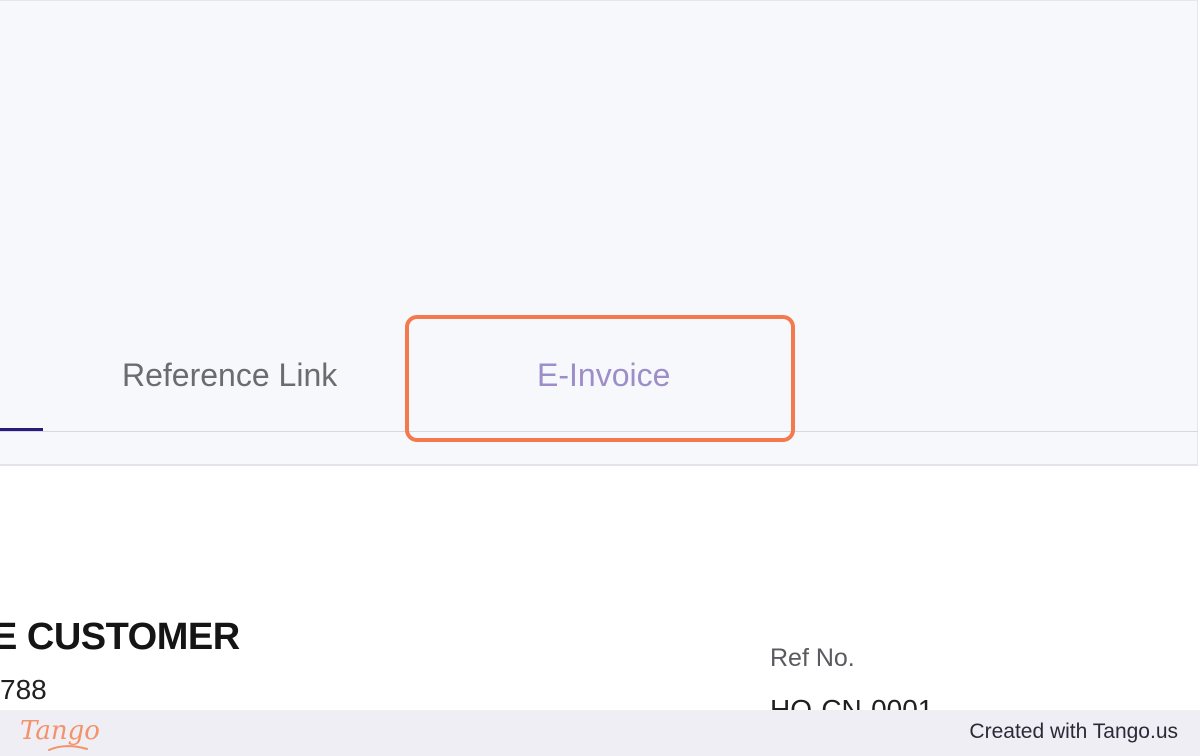 The width and height of the screenshot is (1200, 756). I want to click on tab-e-invoice: E-Invoice, so click(603, 375).